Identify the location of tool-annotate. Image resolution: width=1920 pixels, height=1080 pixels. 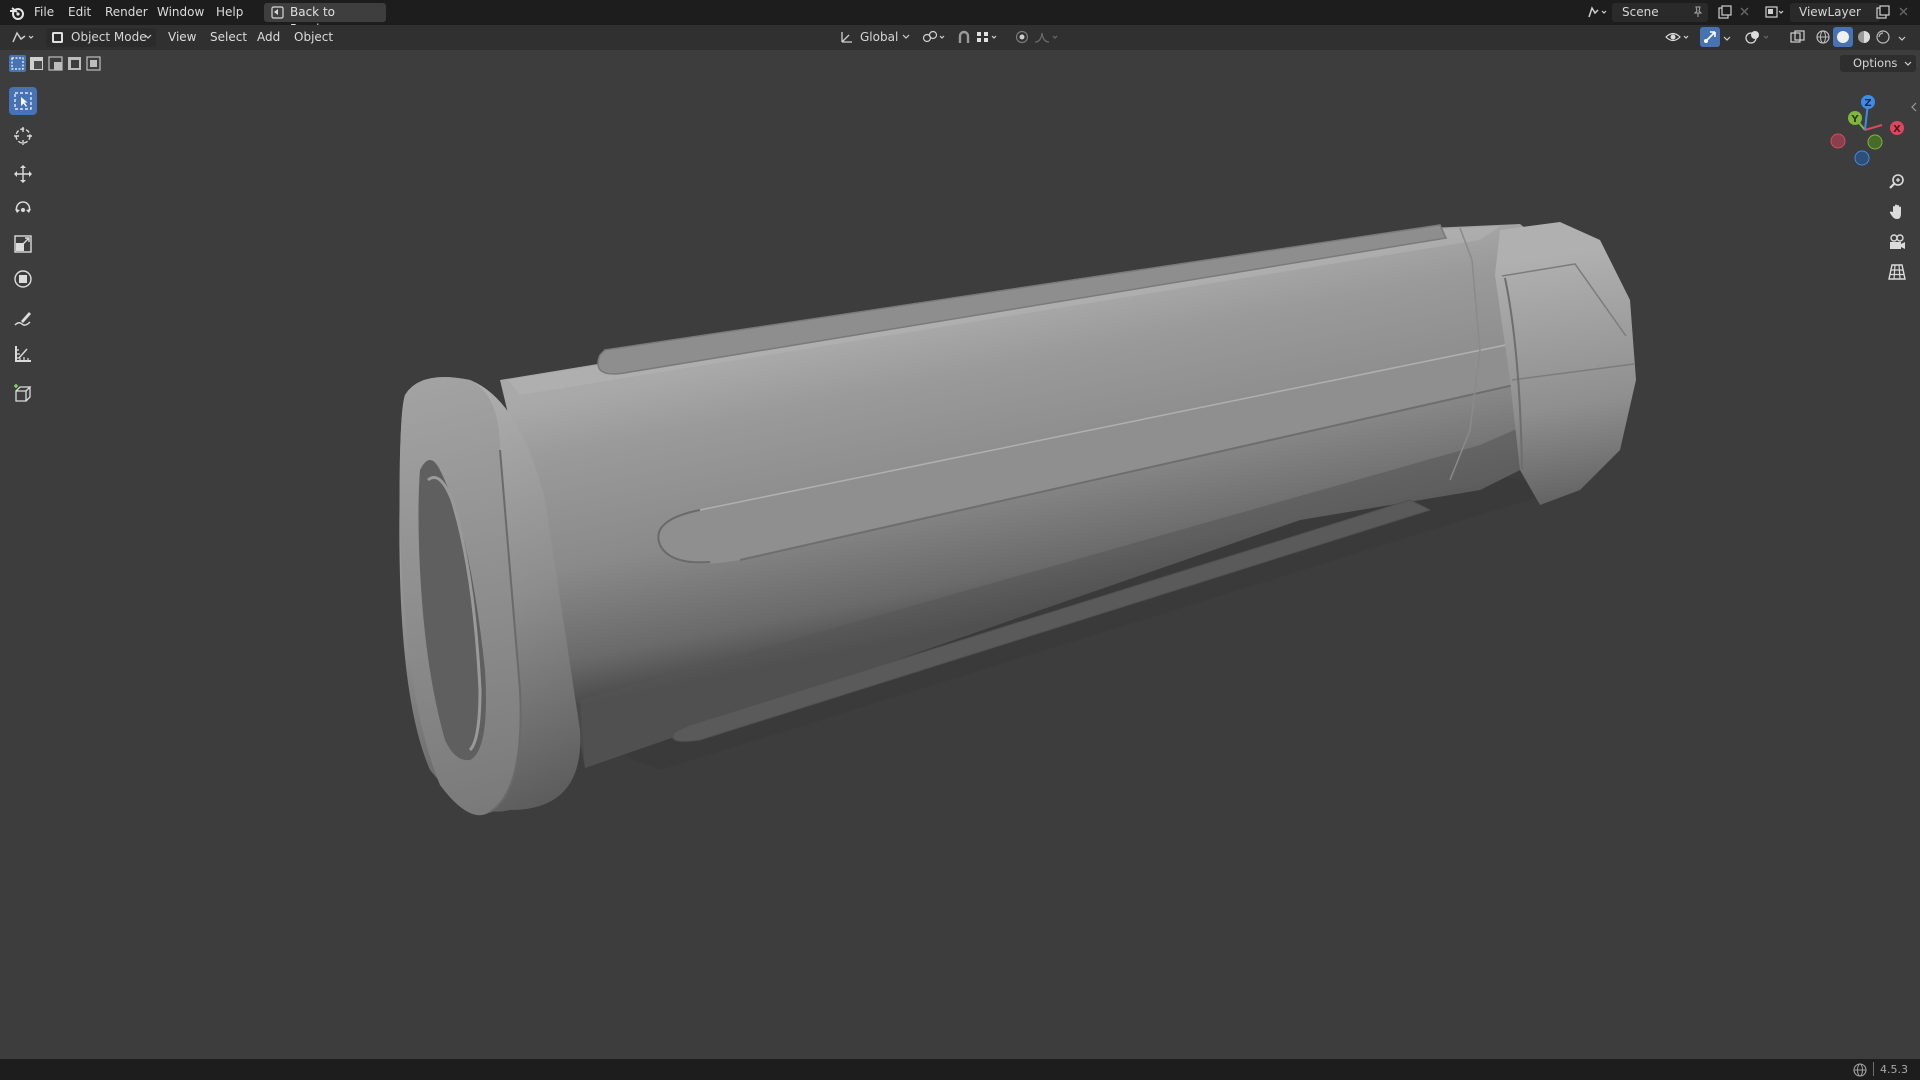
(23, 319).